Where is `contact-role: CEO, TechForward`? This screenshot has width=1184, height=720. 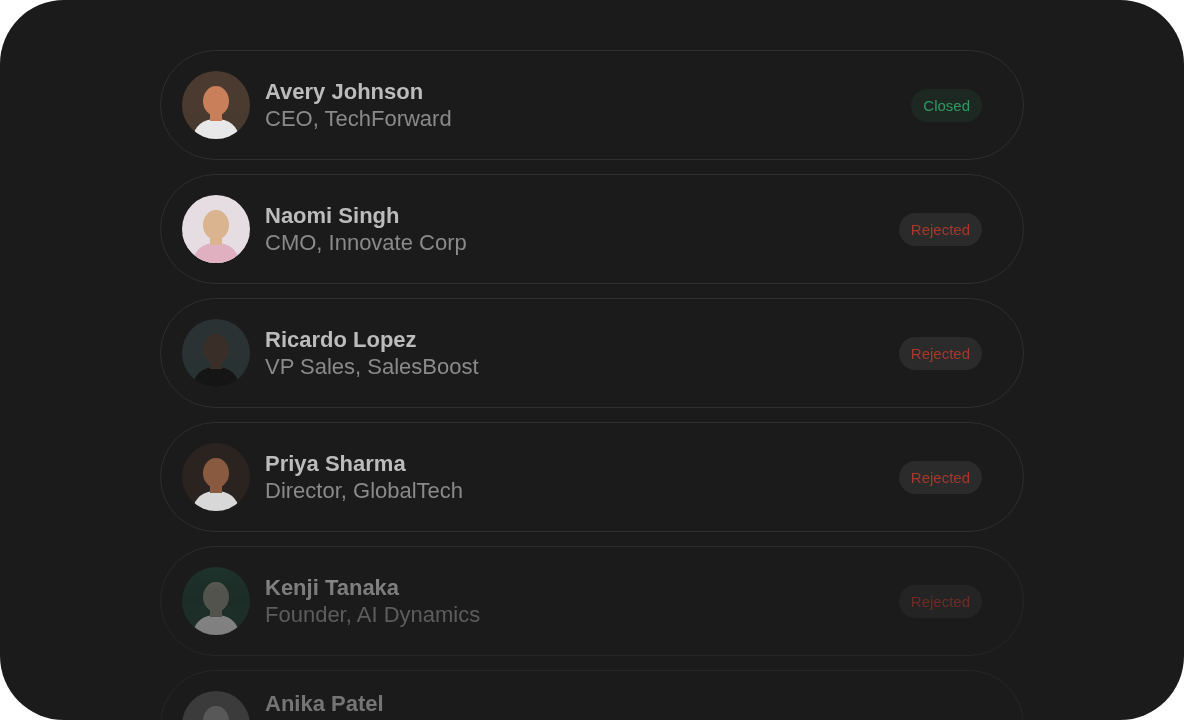
contact-role: CEO, TechForward is located at coordinates (359, 118).